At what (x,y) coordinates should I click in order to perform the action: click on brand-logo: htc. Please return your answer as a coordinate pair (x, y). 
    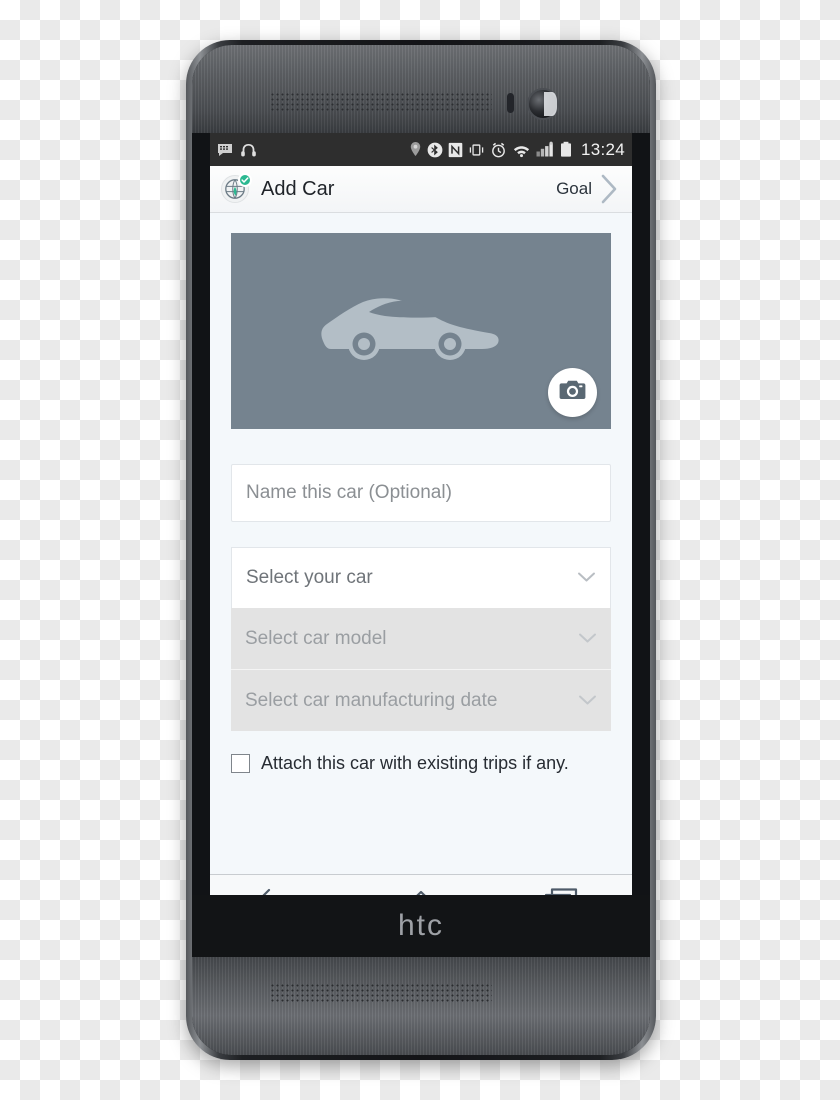
    Looking at the image, I should click on (421, 925).